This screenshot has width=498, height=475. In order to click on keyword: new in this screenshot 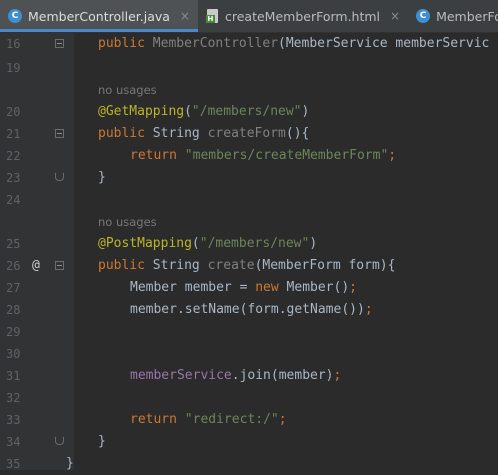, I will do `click(267, 287)`.